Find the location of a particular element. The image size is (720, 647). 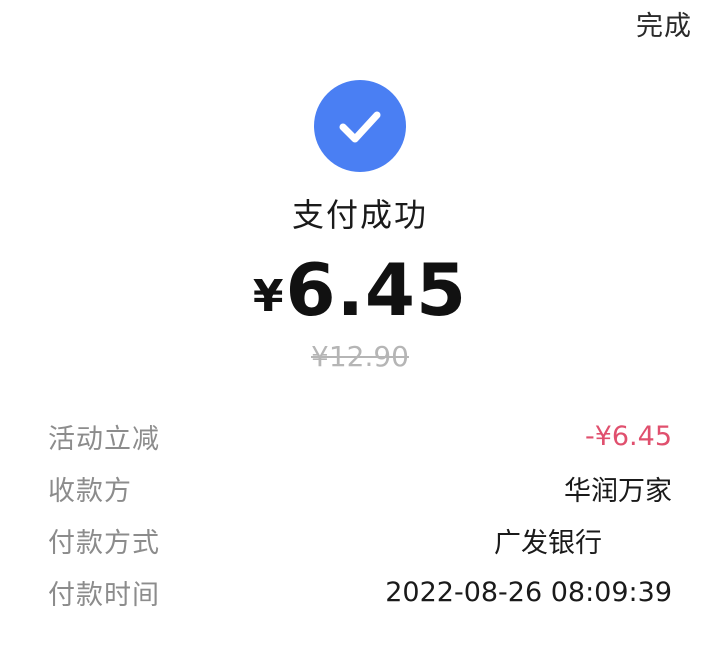

detail-row-payment-method: 付款方式 广发银行 is located at coordinates (360, 540).